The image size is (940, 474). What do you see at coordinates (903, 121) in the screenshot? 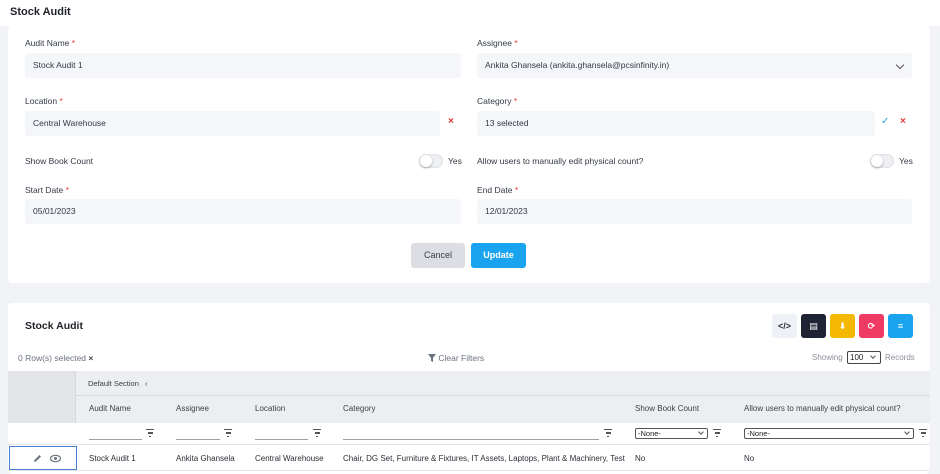
I see `clear-category-icon: ×` at bounding box center [903, 121].